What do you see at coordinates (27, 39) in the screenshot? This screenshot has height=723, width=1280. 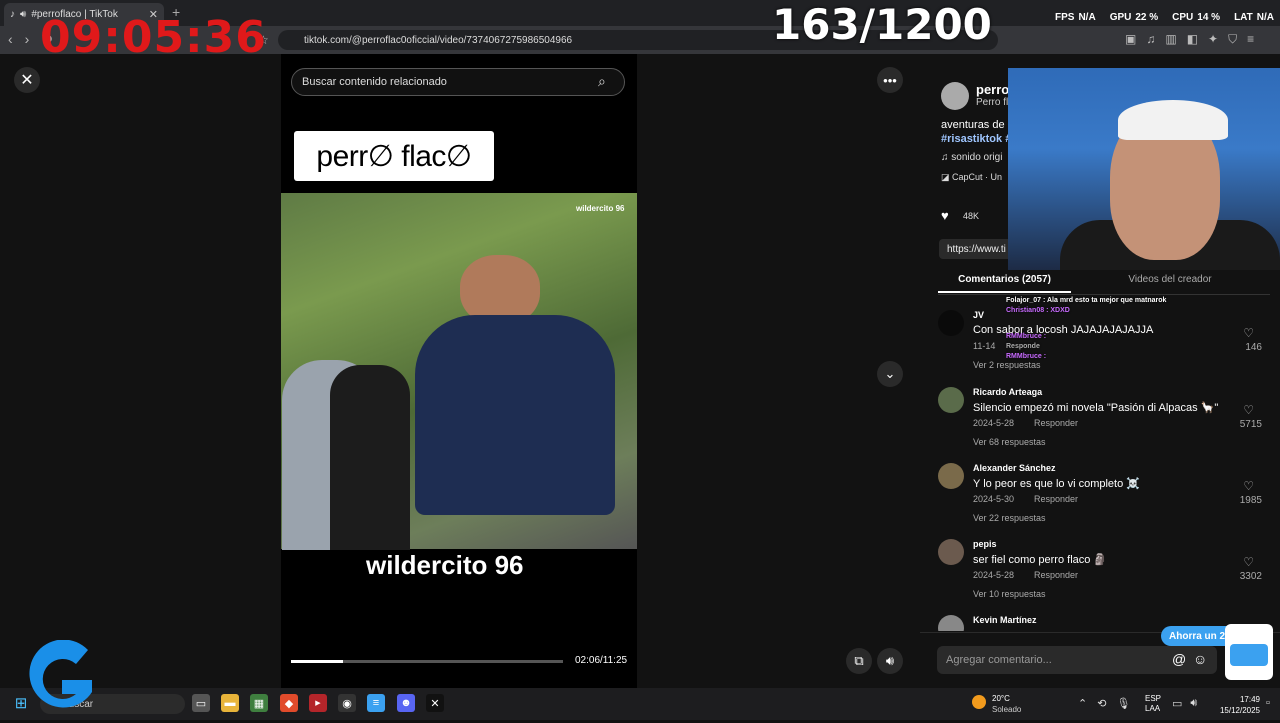 I see `forward-icon: ›` at bounding box center [27, 39].